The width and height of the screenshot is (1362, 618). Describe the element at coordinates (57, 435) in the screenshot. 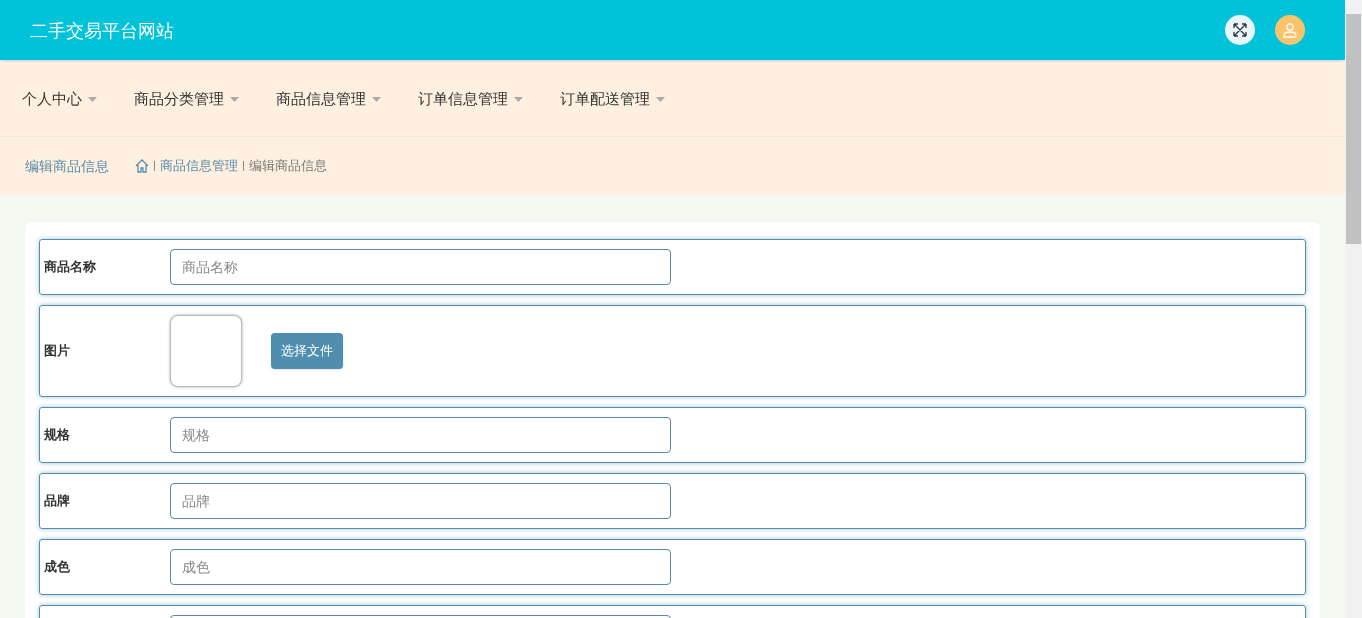

I see `field-label: 规格` at that location.